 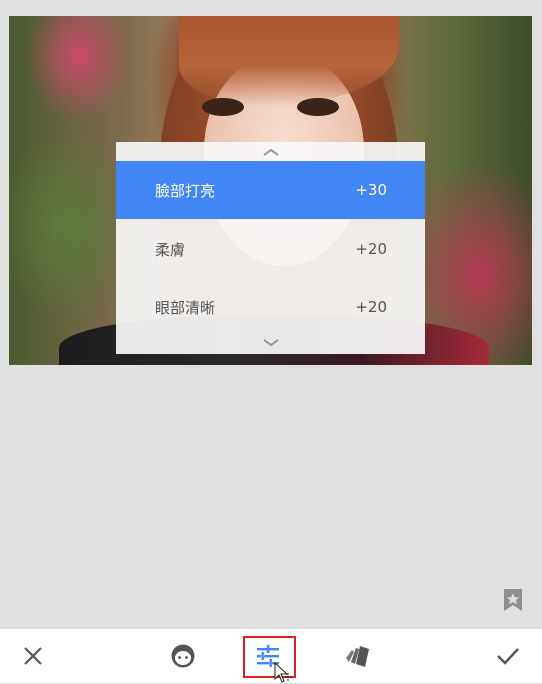 I want to click on styles-icon, so click(x=357, y=656).